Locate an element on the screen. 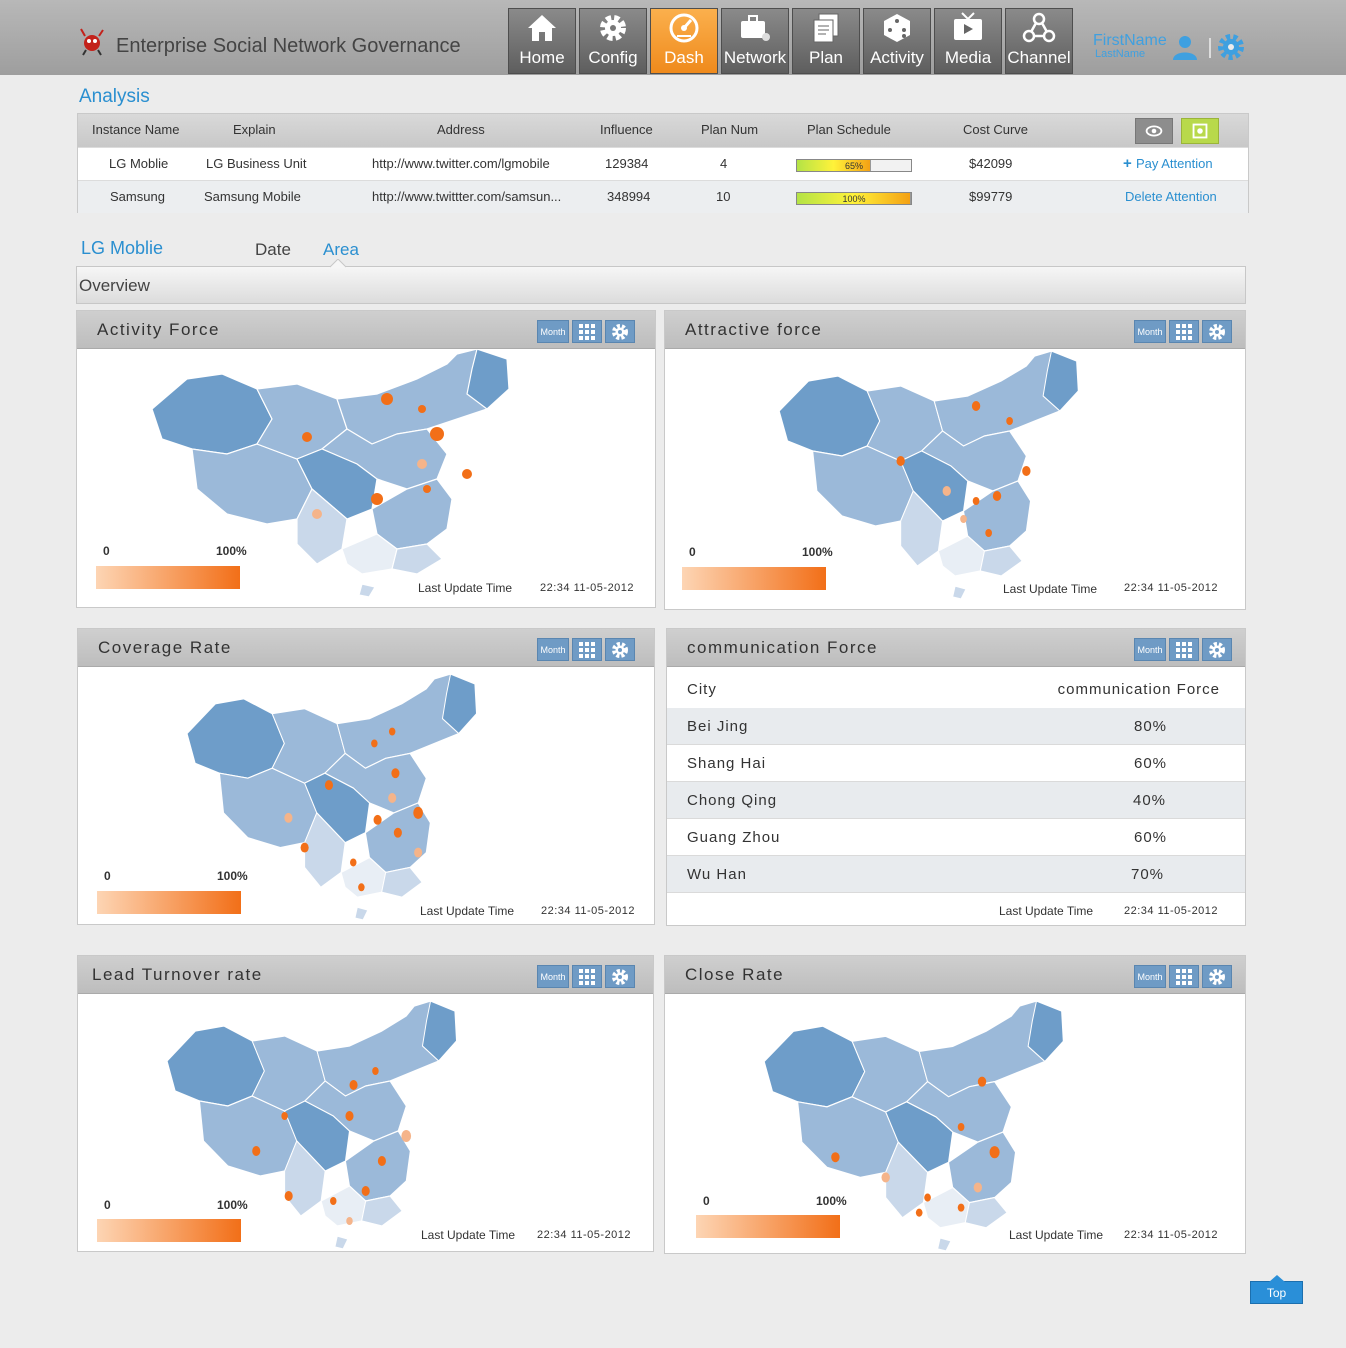  nav-plan: Plan is located at coordinates (826, 41).